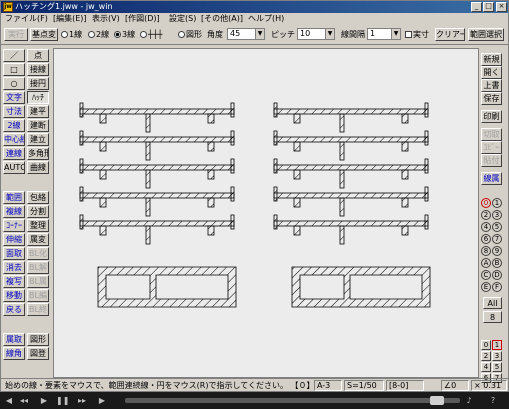 This screenshot has width=509, height=409. What do you see at coordinates (497, 345) in the screenshot?
I see `layer-button-1: 1` at bounding box center [497, 345].